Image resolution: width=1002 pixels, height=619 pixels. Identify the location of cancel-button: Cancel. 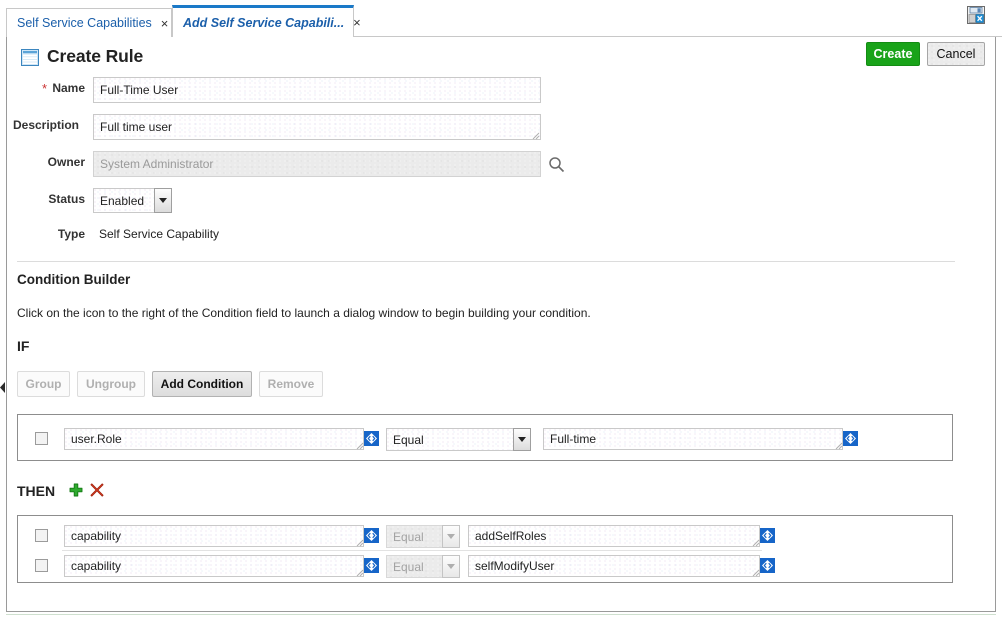
(956, 54).